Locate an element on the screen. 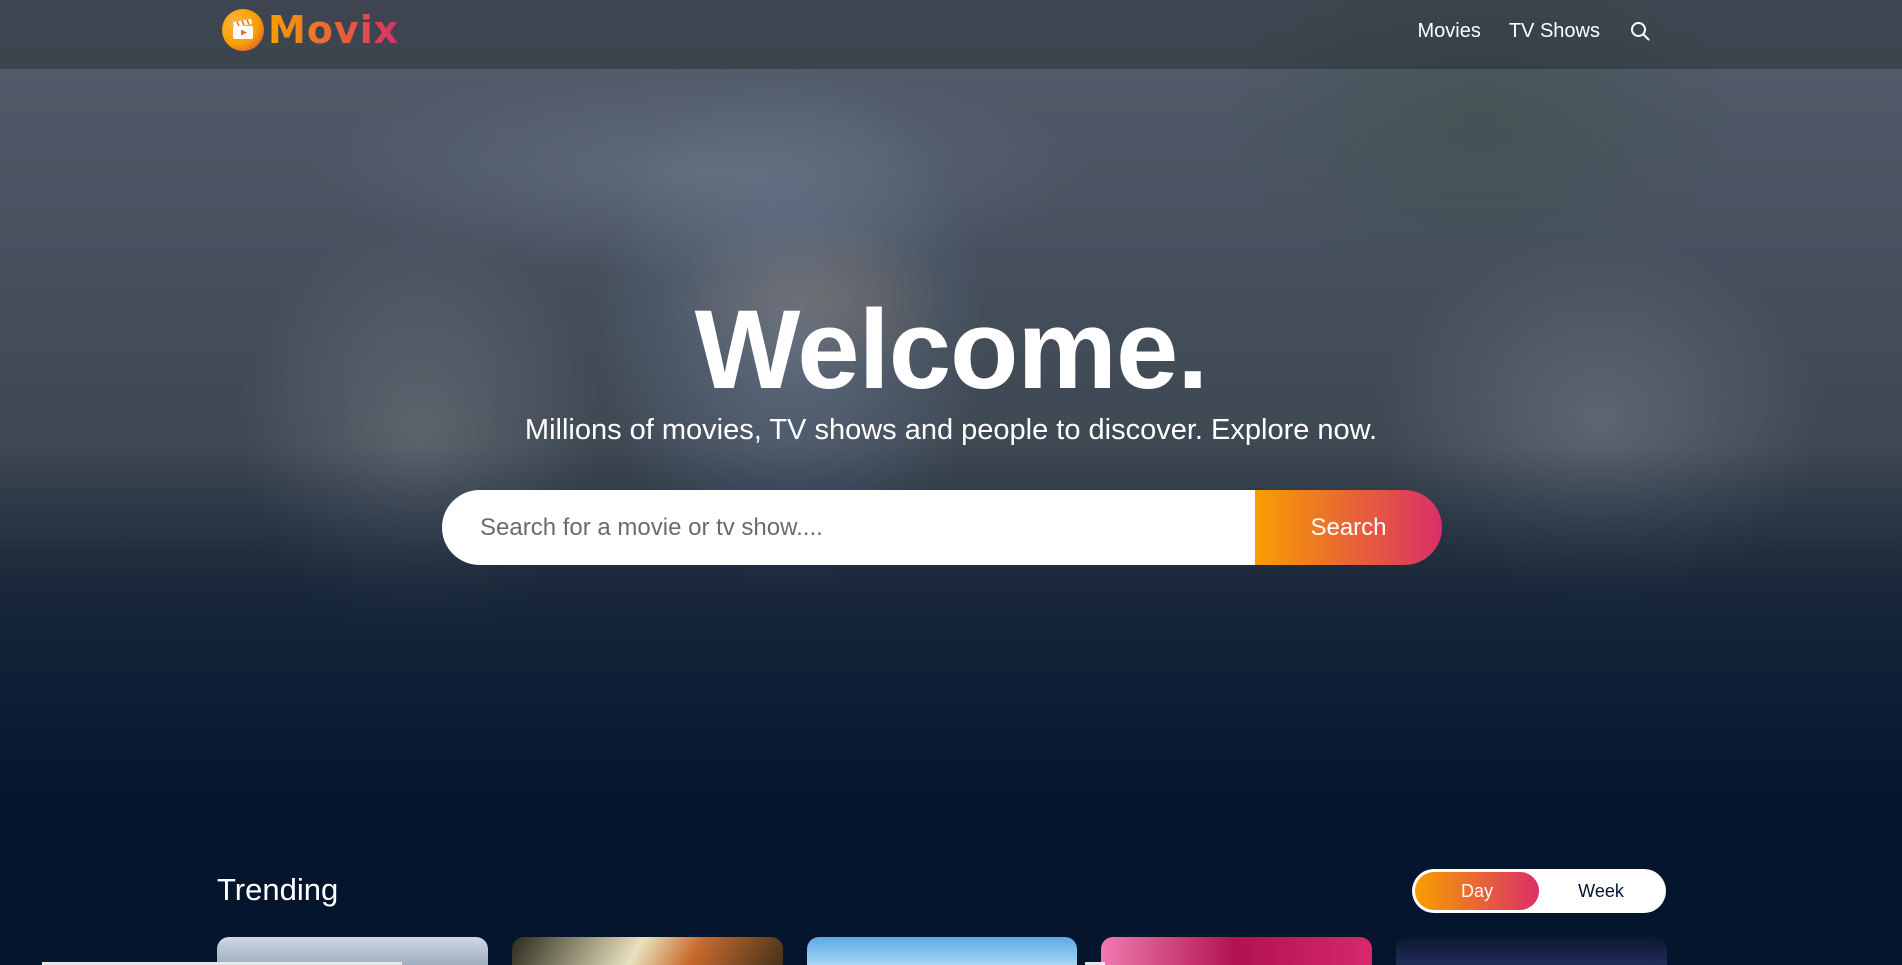 Image resolution: width=1902 pixels, height=965 pixels. search-button: Search is located at coordinates (1348, 527).